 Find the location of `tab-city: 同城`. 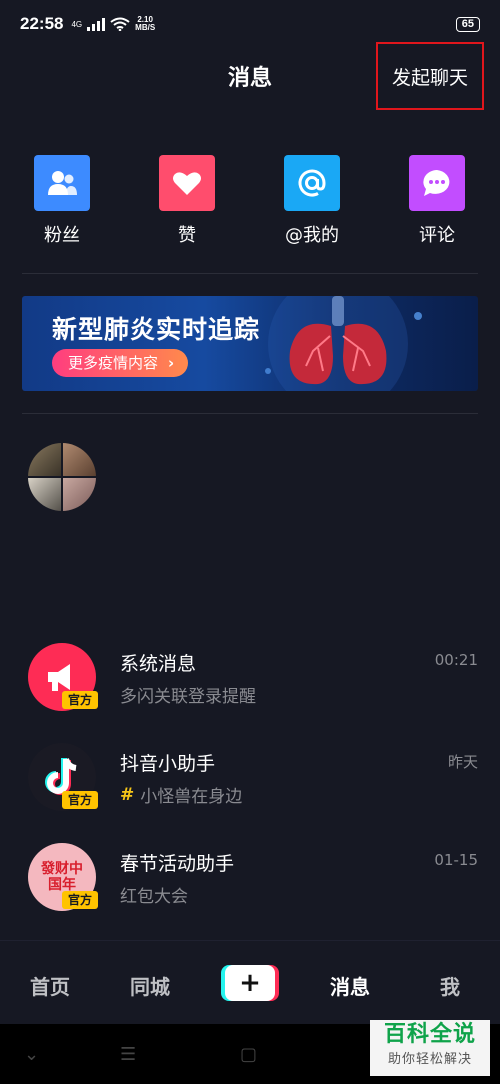

tab-city: 同城 is located at coordinates (150, 985).